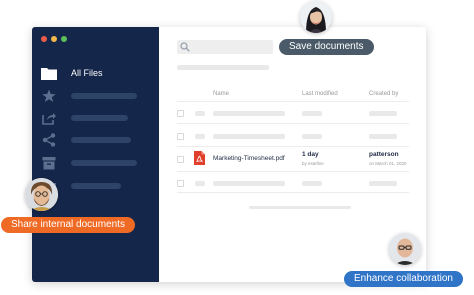 The width and height of the screenshot is (474, 295). What do you see at coordinates (221, 94) in the screenshot?
I see `column-header-name: Name` at bounding box center [221, 94].